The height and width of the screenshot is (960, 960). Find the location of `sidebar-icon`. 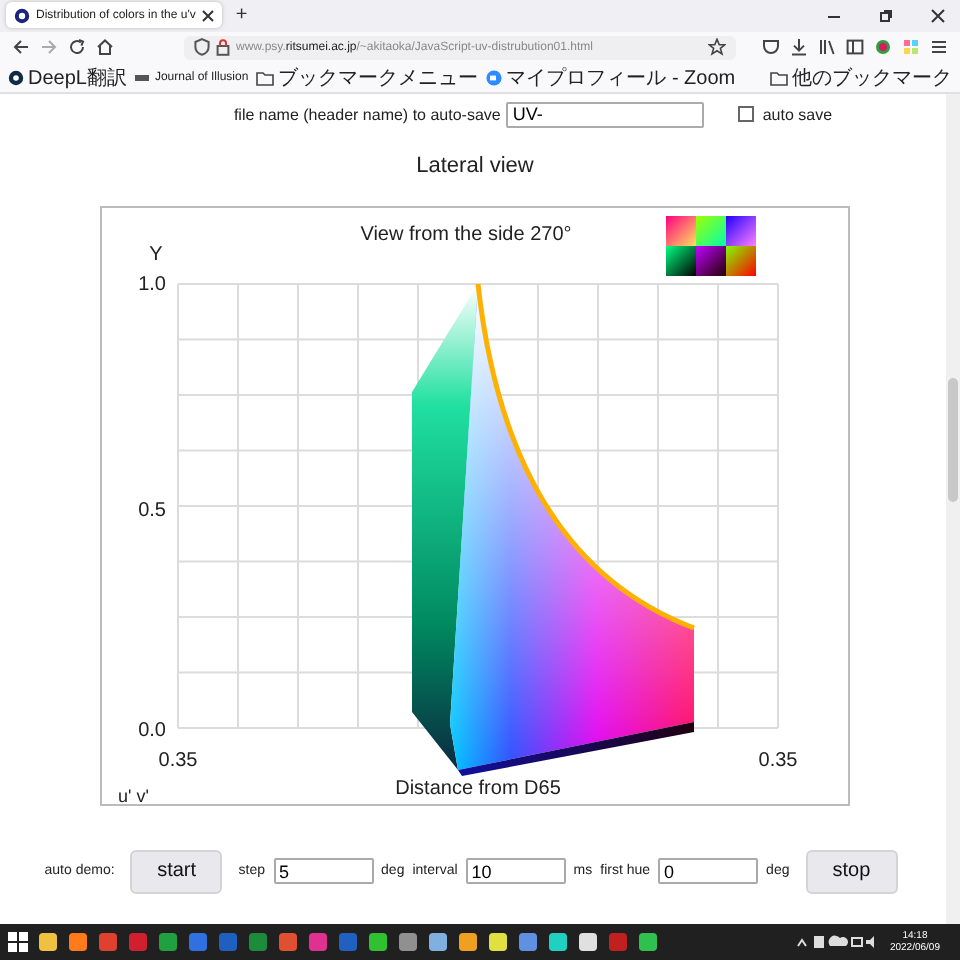

sidebar-icon is located at coordinates (855, 47).